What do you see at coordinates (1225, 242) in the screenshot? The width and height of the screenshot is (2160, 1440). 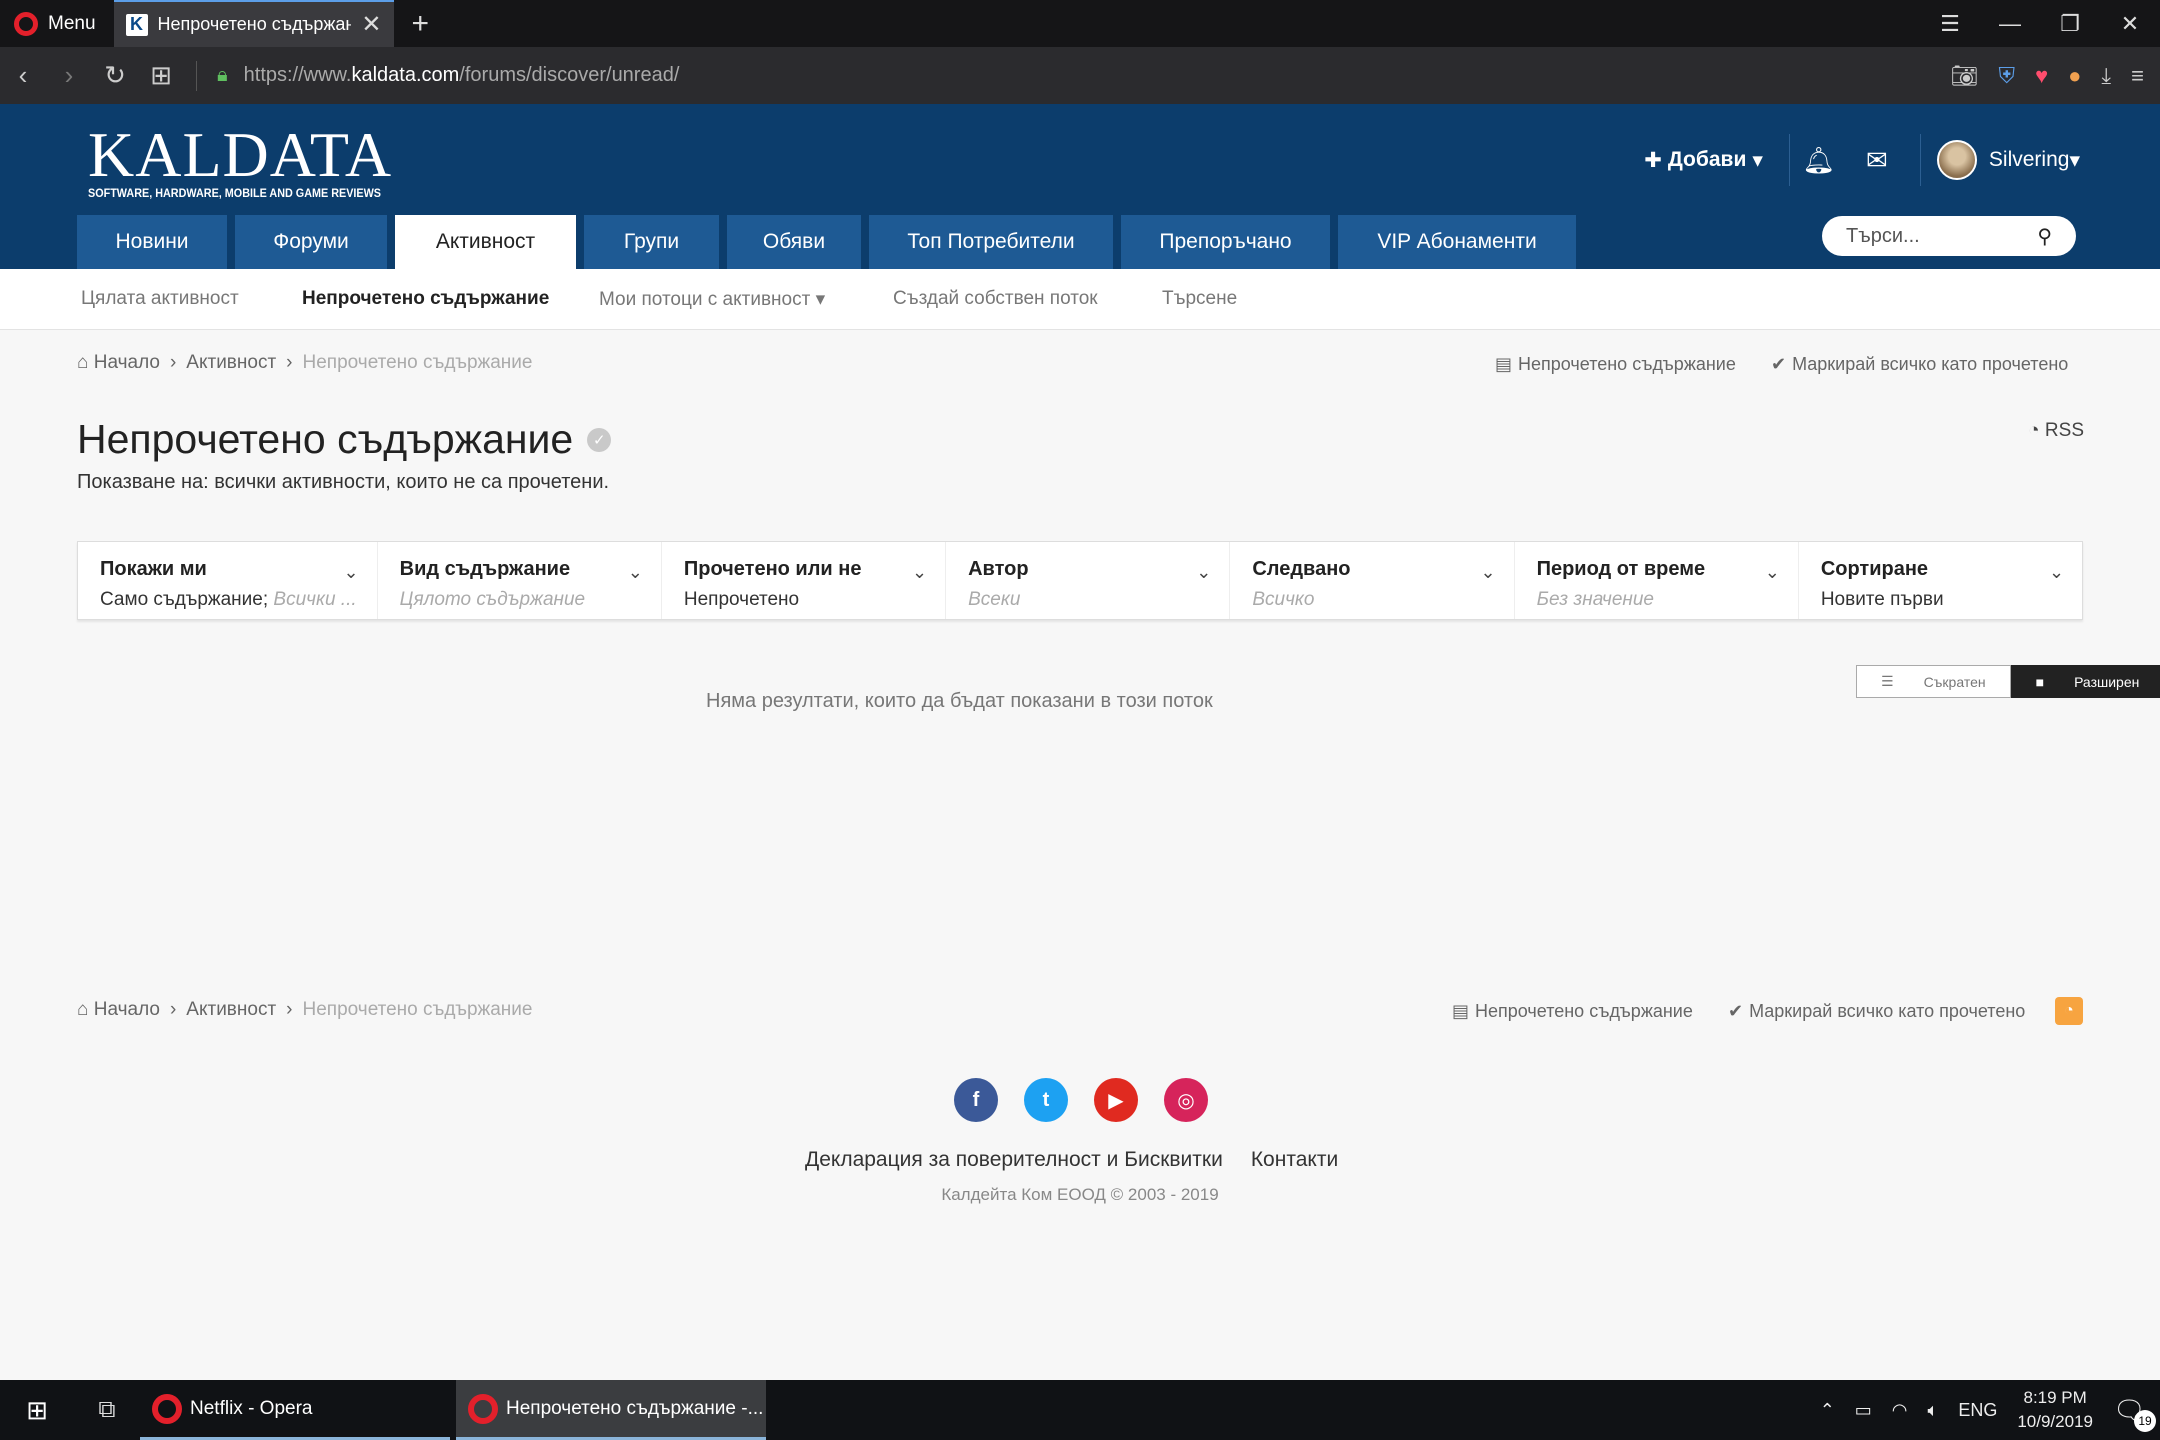 I see `nav-tab-recommended: Препоръчано` at bounding box center [1225, 242].